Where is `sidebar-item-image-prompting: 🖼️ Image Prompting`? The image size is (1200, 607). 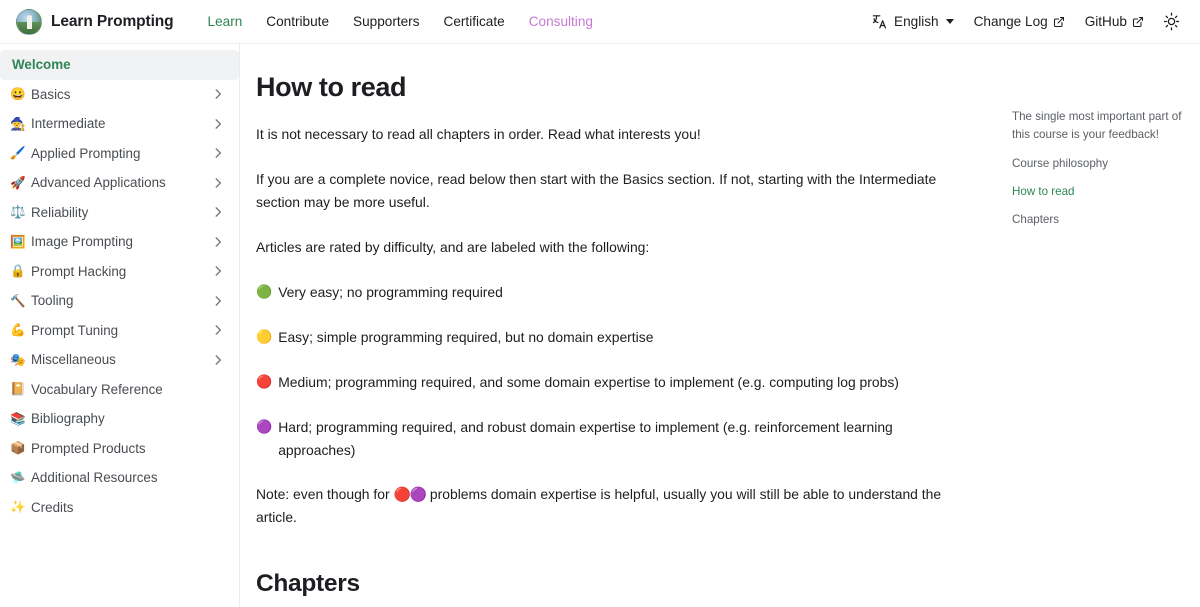
sidebar-item-image-prompting: 🖼️ Image Prompting is located at coordinates (119, 242).